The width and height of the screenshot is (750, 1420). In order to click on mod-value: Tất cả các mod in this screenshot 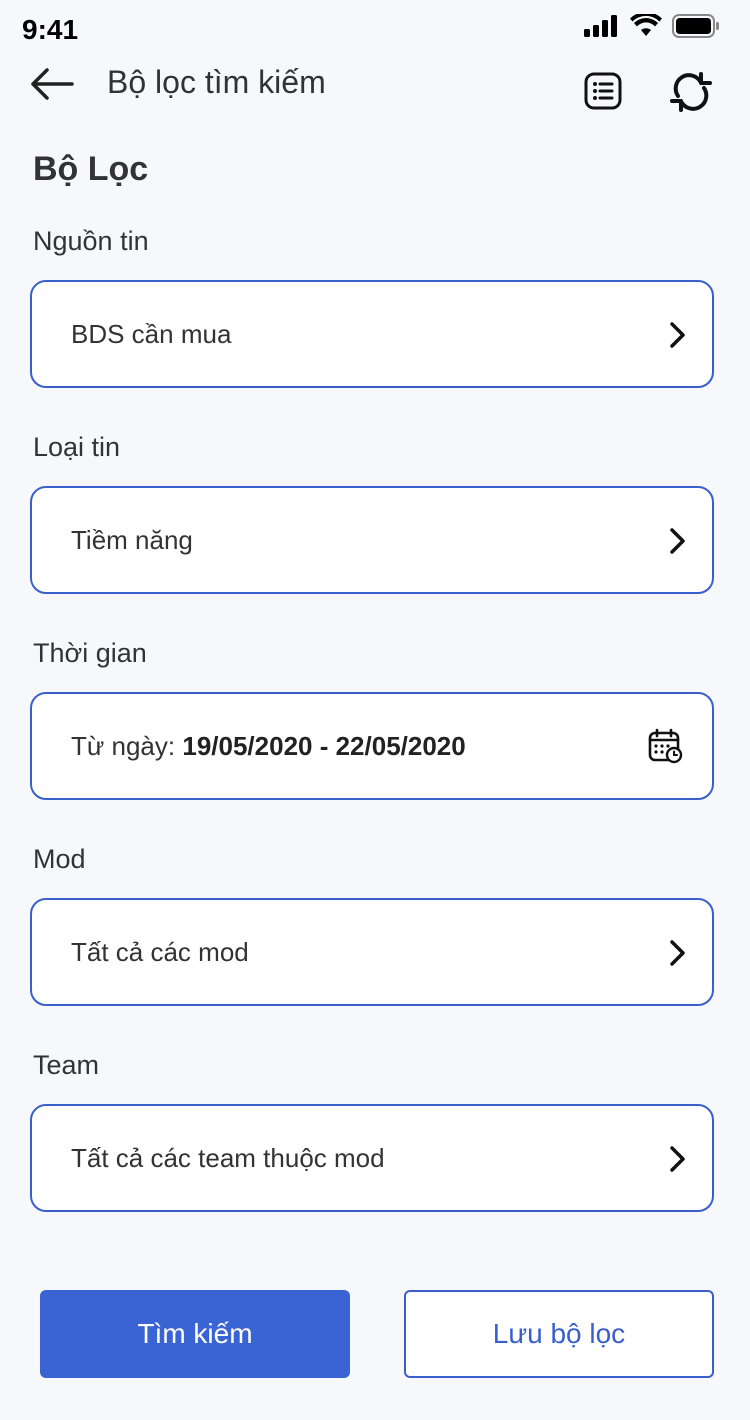, I will do `click(160, 951)`.